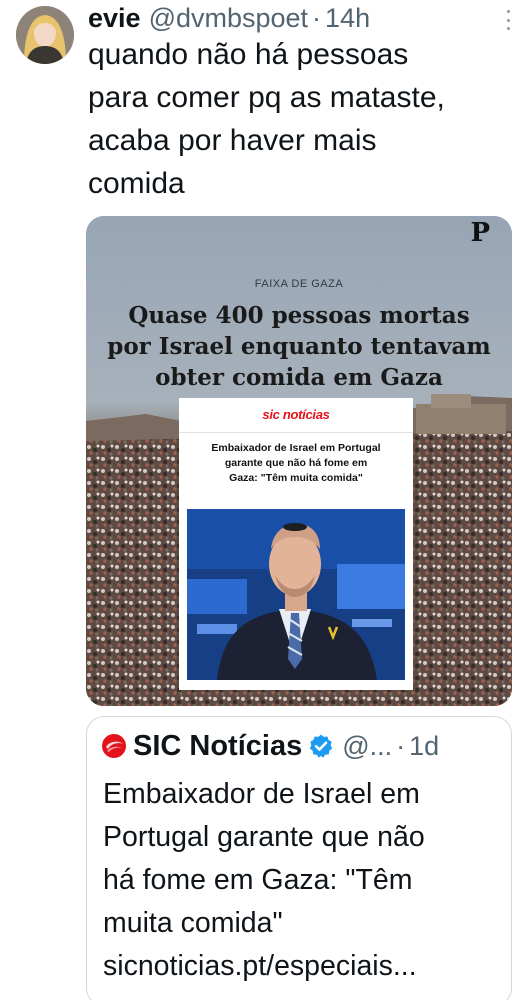 This screenshot has height=1000, width=528. Describe the element at coordinates (296, 414) in the screenshot. I see `sic-noticias-logo: sic notícias` at that location.